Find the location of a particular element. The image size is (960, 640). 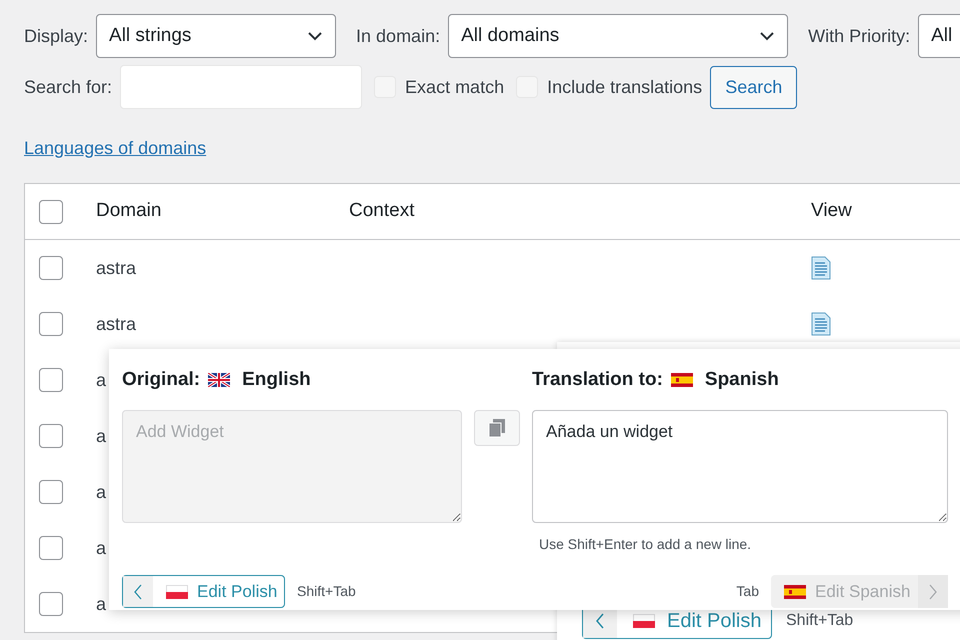

dropdown: All strings is located at coordinates (216, 36).